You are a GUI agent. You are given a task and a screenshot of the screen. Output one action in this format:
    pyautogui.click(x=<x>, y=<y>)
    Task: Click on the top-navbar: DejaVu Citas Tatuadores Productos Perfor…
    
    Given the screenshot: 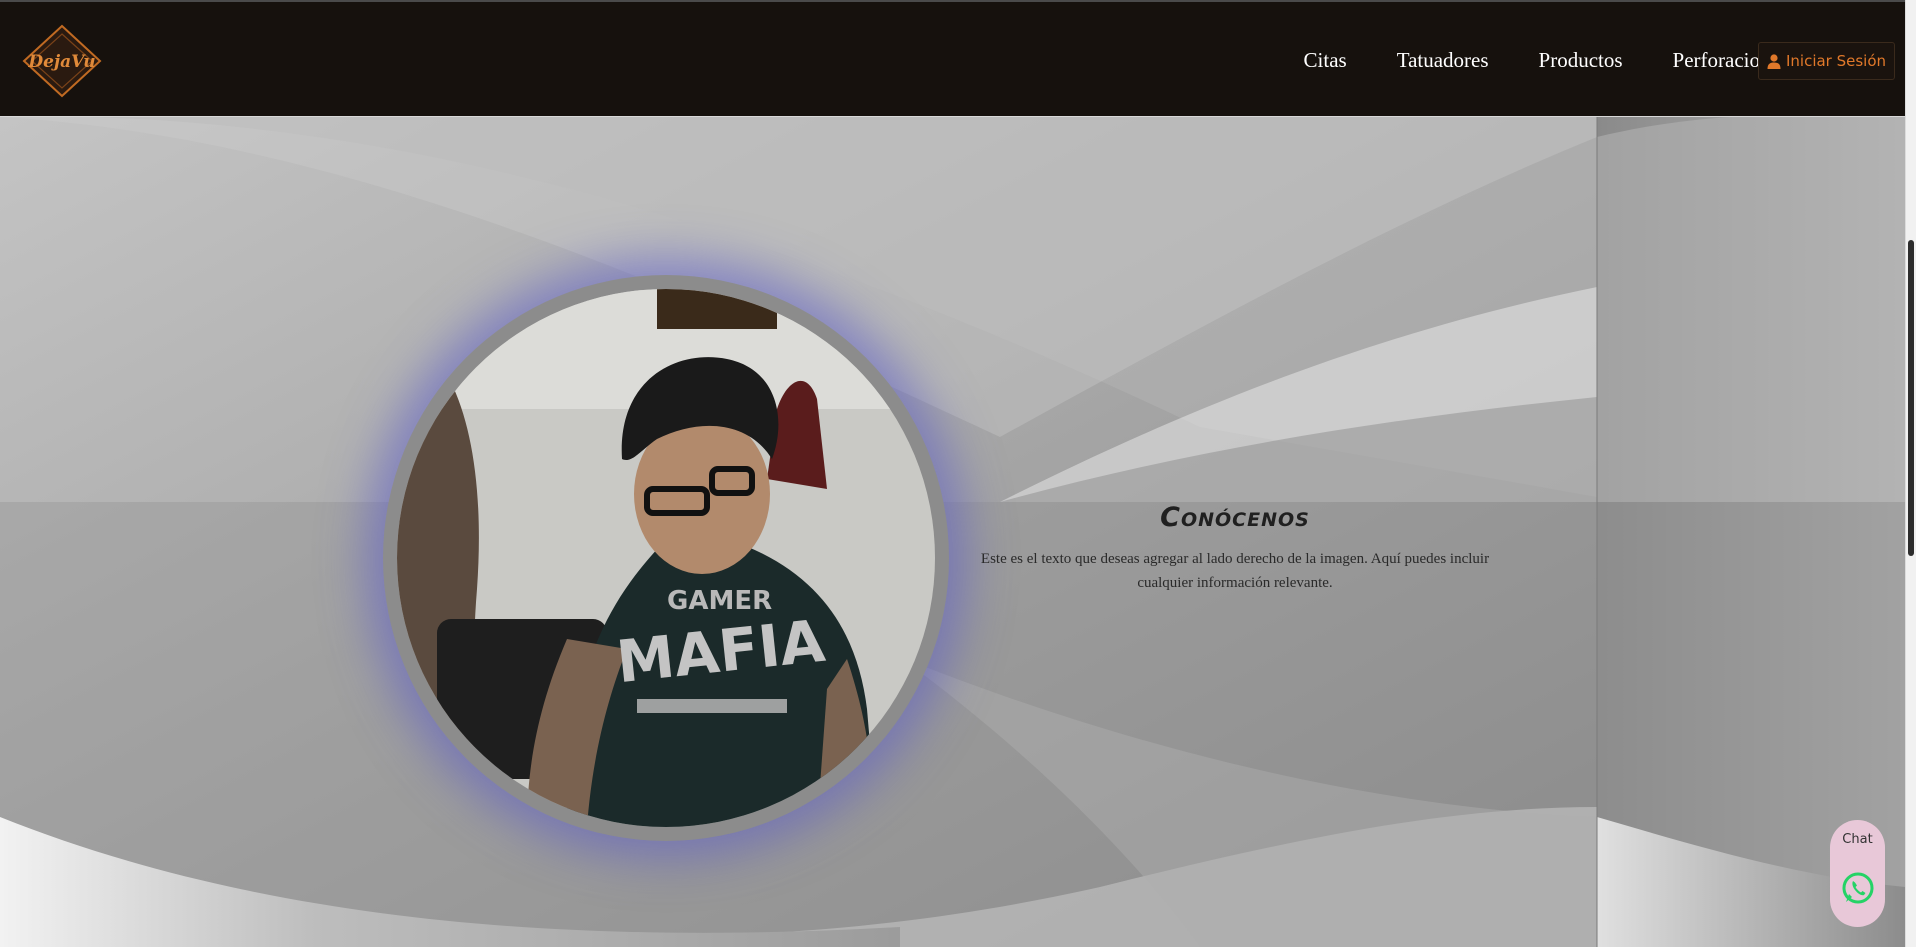 What is the action you would take?
    pyautogui.click(x=952, y=58)
    